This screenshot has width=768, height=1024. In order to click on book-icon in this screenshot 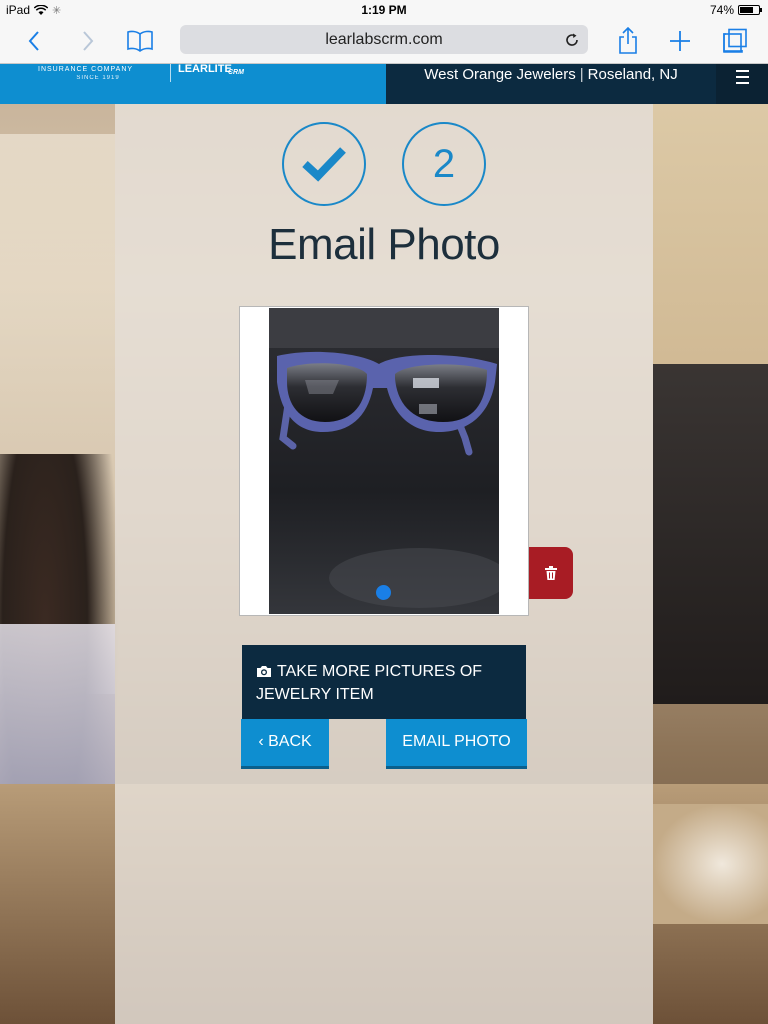, I will do `click(140, 41)`.